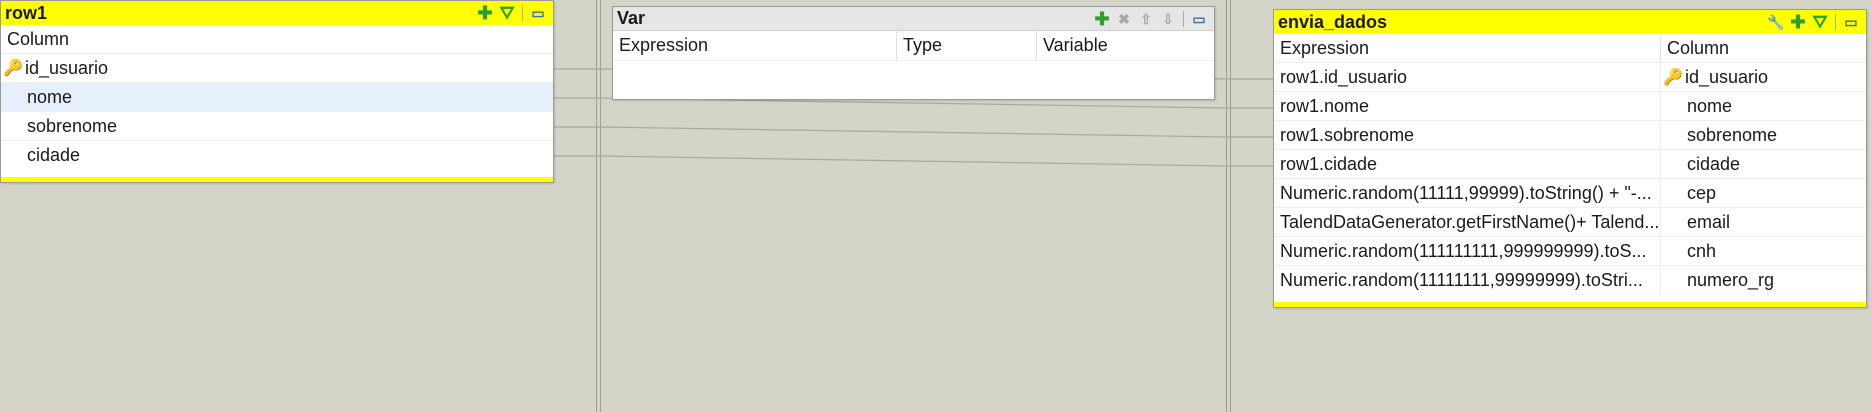  I want to click on column-cell: cnh, so click(1702, 250).